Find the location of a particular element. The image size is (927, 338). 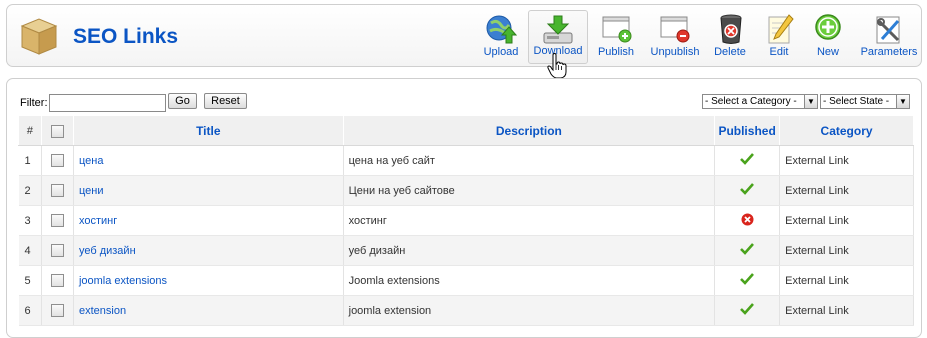

row-number: 5 is located at coordinates (30, 280).